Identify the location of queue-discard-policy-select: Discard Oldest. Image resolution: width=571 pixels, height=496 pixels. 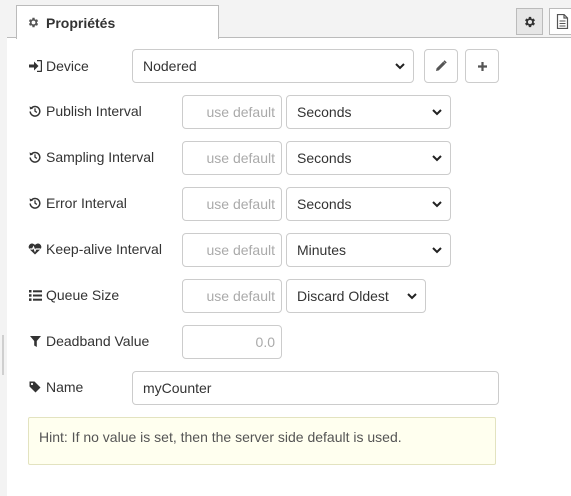
(356, 296).